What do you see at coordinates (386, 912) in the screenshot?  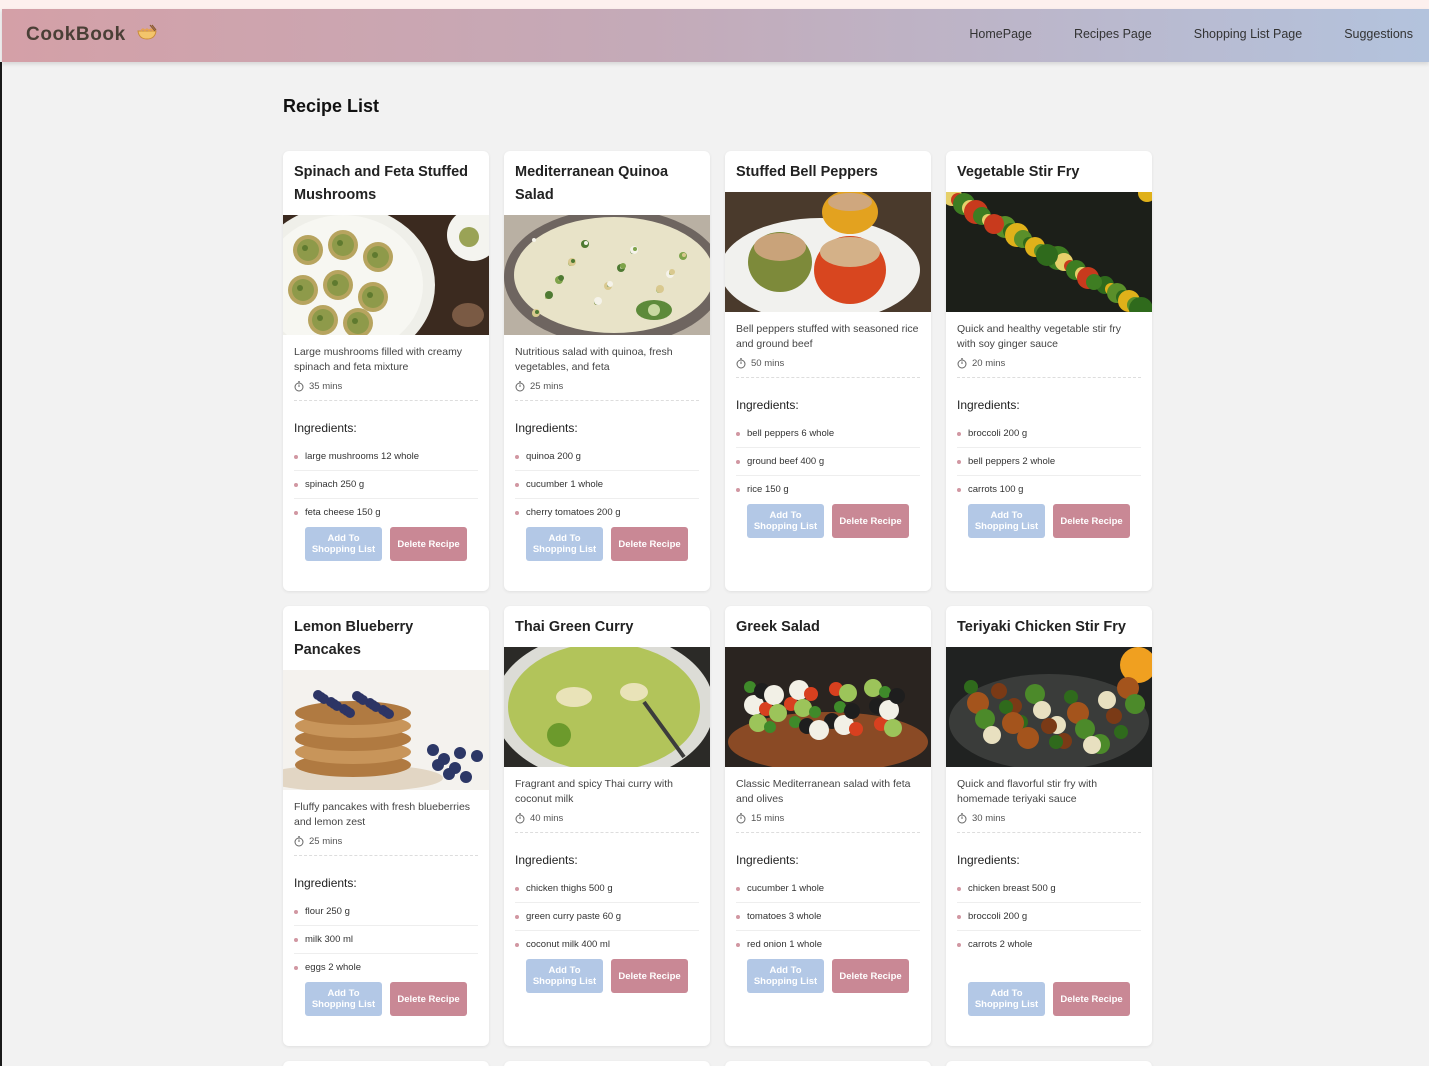 I see `ingredient-item: flour 250 g` at bounding box center [386, 912].